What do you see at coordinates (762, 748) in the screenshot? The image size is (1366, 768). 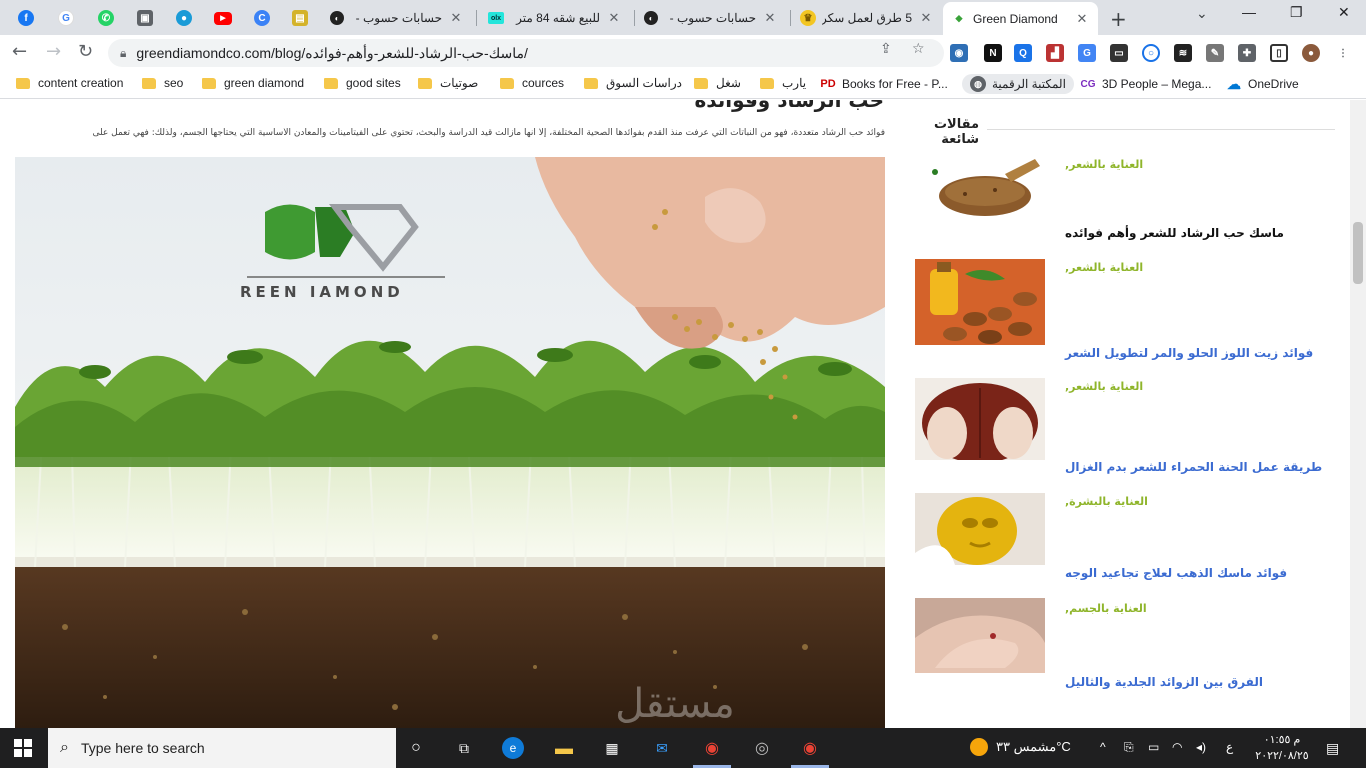 I see `media-player-icon: ◎` at bounding box center [762, 748].